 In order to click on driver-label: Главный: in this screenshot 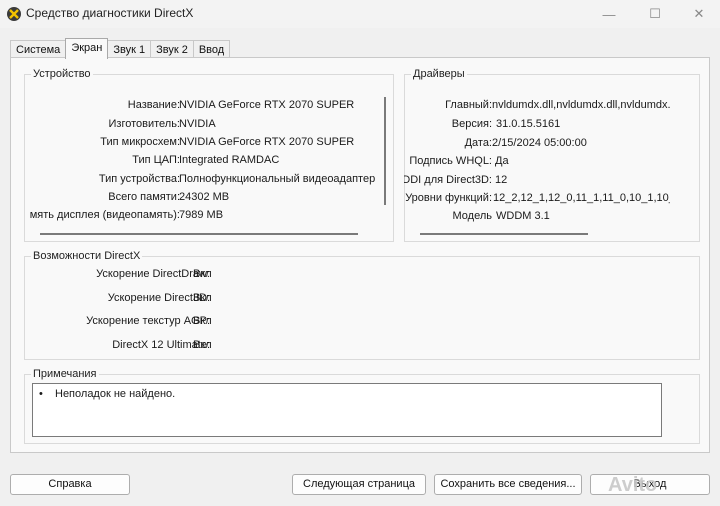, I will do `click(468, 105)`.